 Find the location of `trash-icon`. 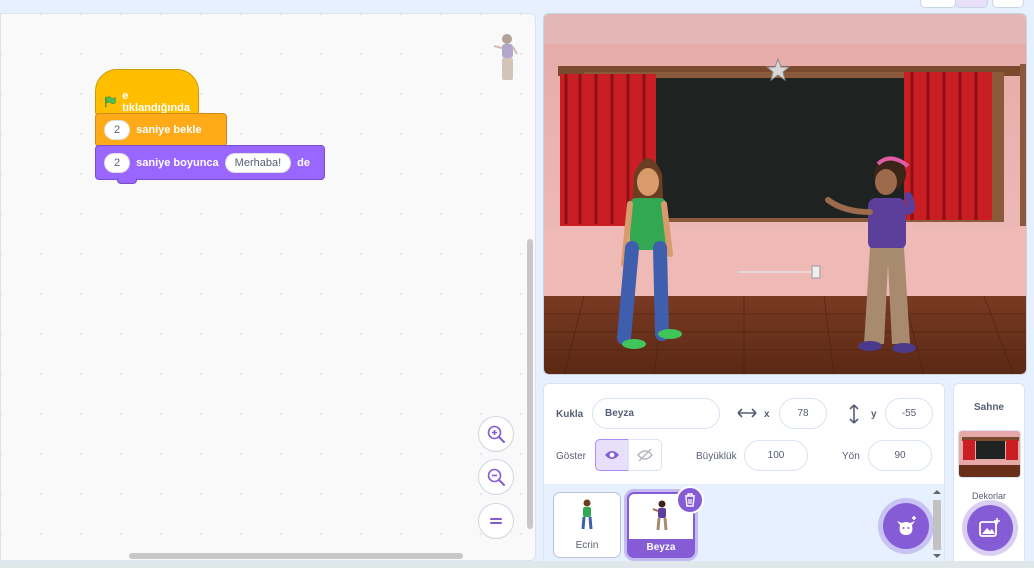

trash-icon is located at coordinates (690, 500).